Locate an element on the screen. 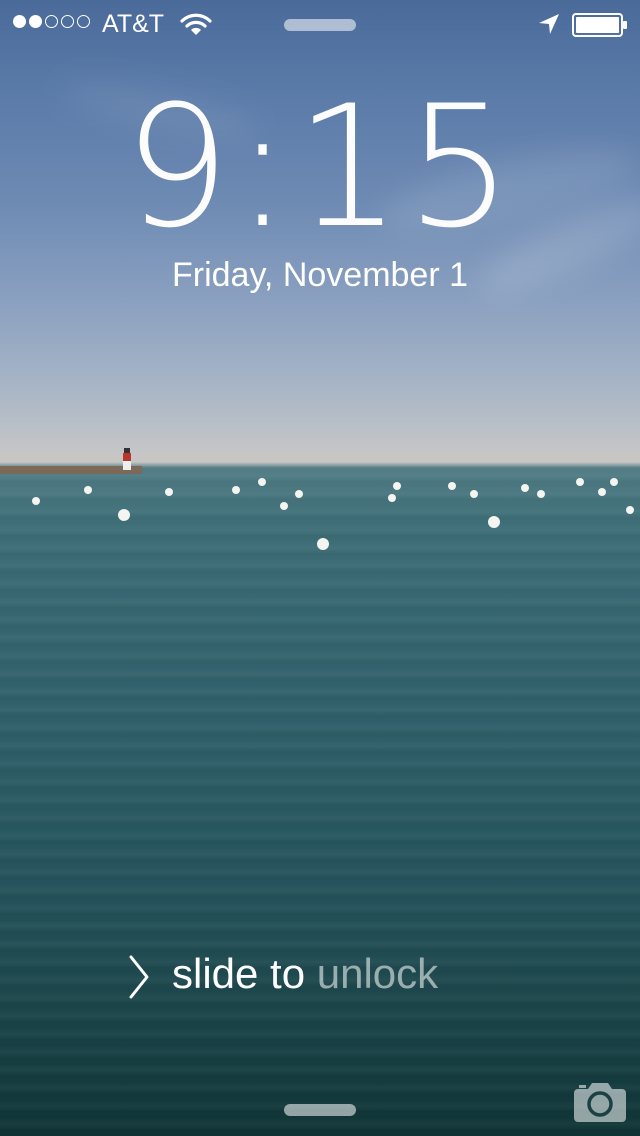  unlock-text: unlock is located at coordinates (377, 973).